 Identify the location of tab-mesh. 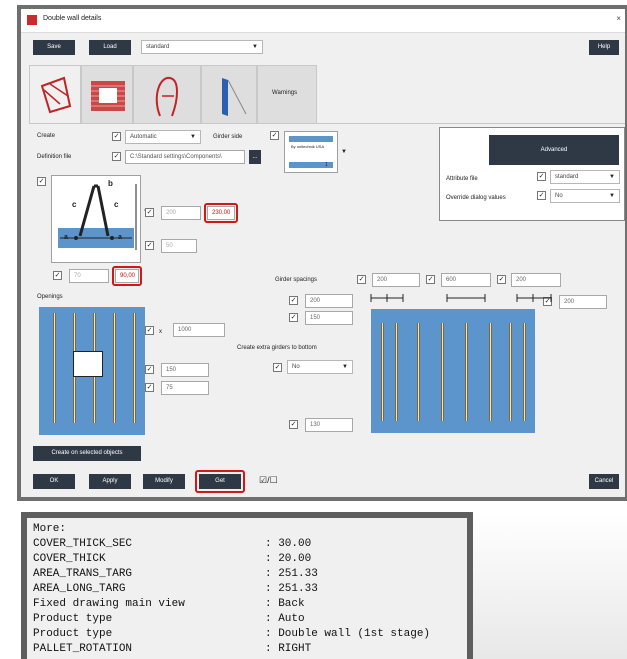
(107, 94).